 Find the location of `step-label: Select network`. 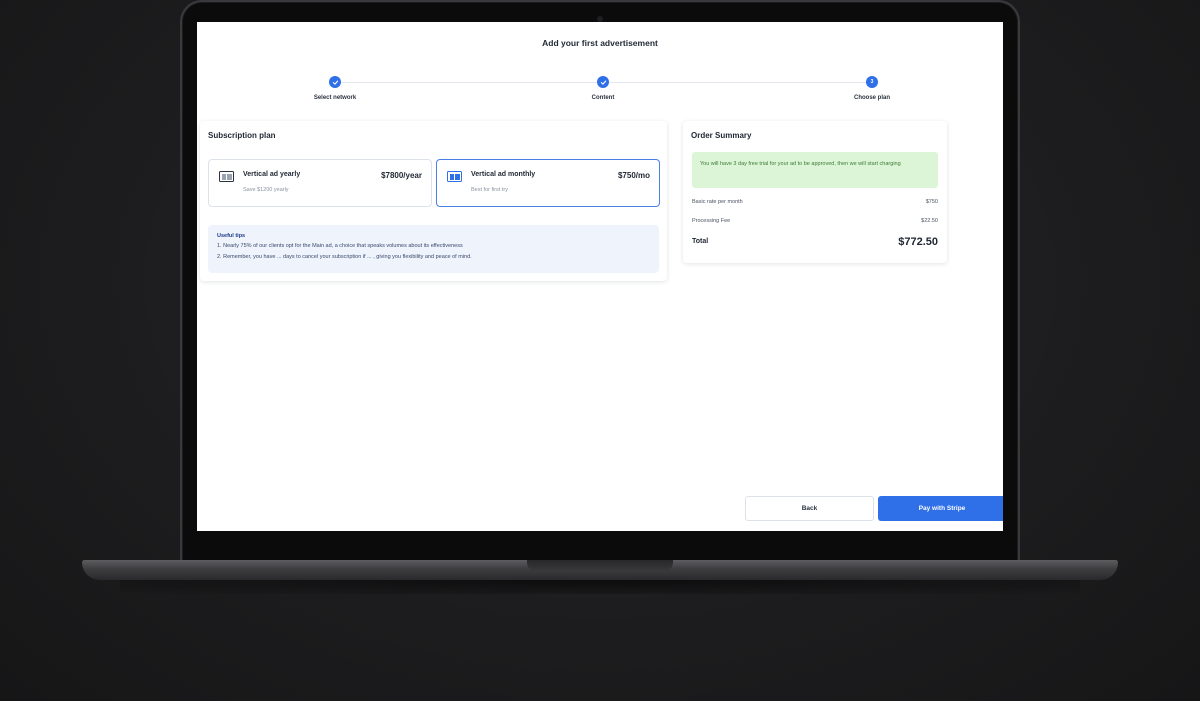

step-label: Select network is located at coordinates (335, 98).